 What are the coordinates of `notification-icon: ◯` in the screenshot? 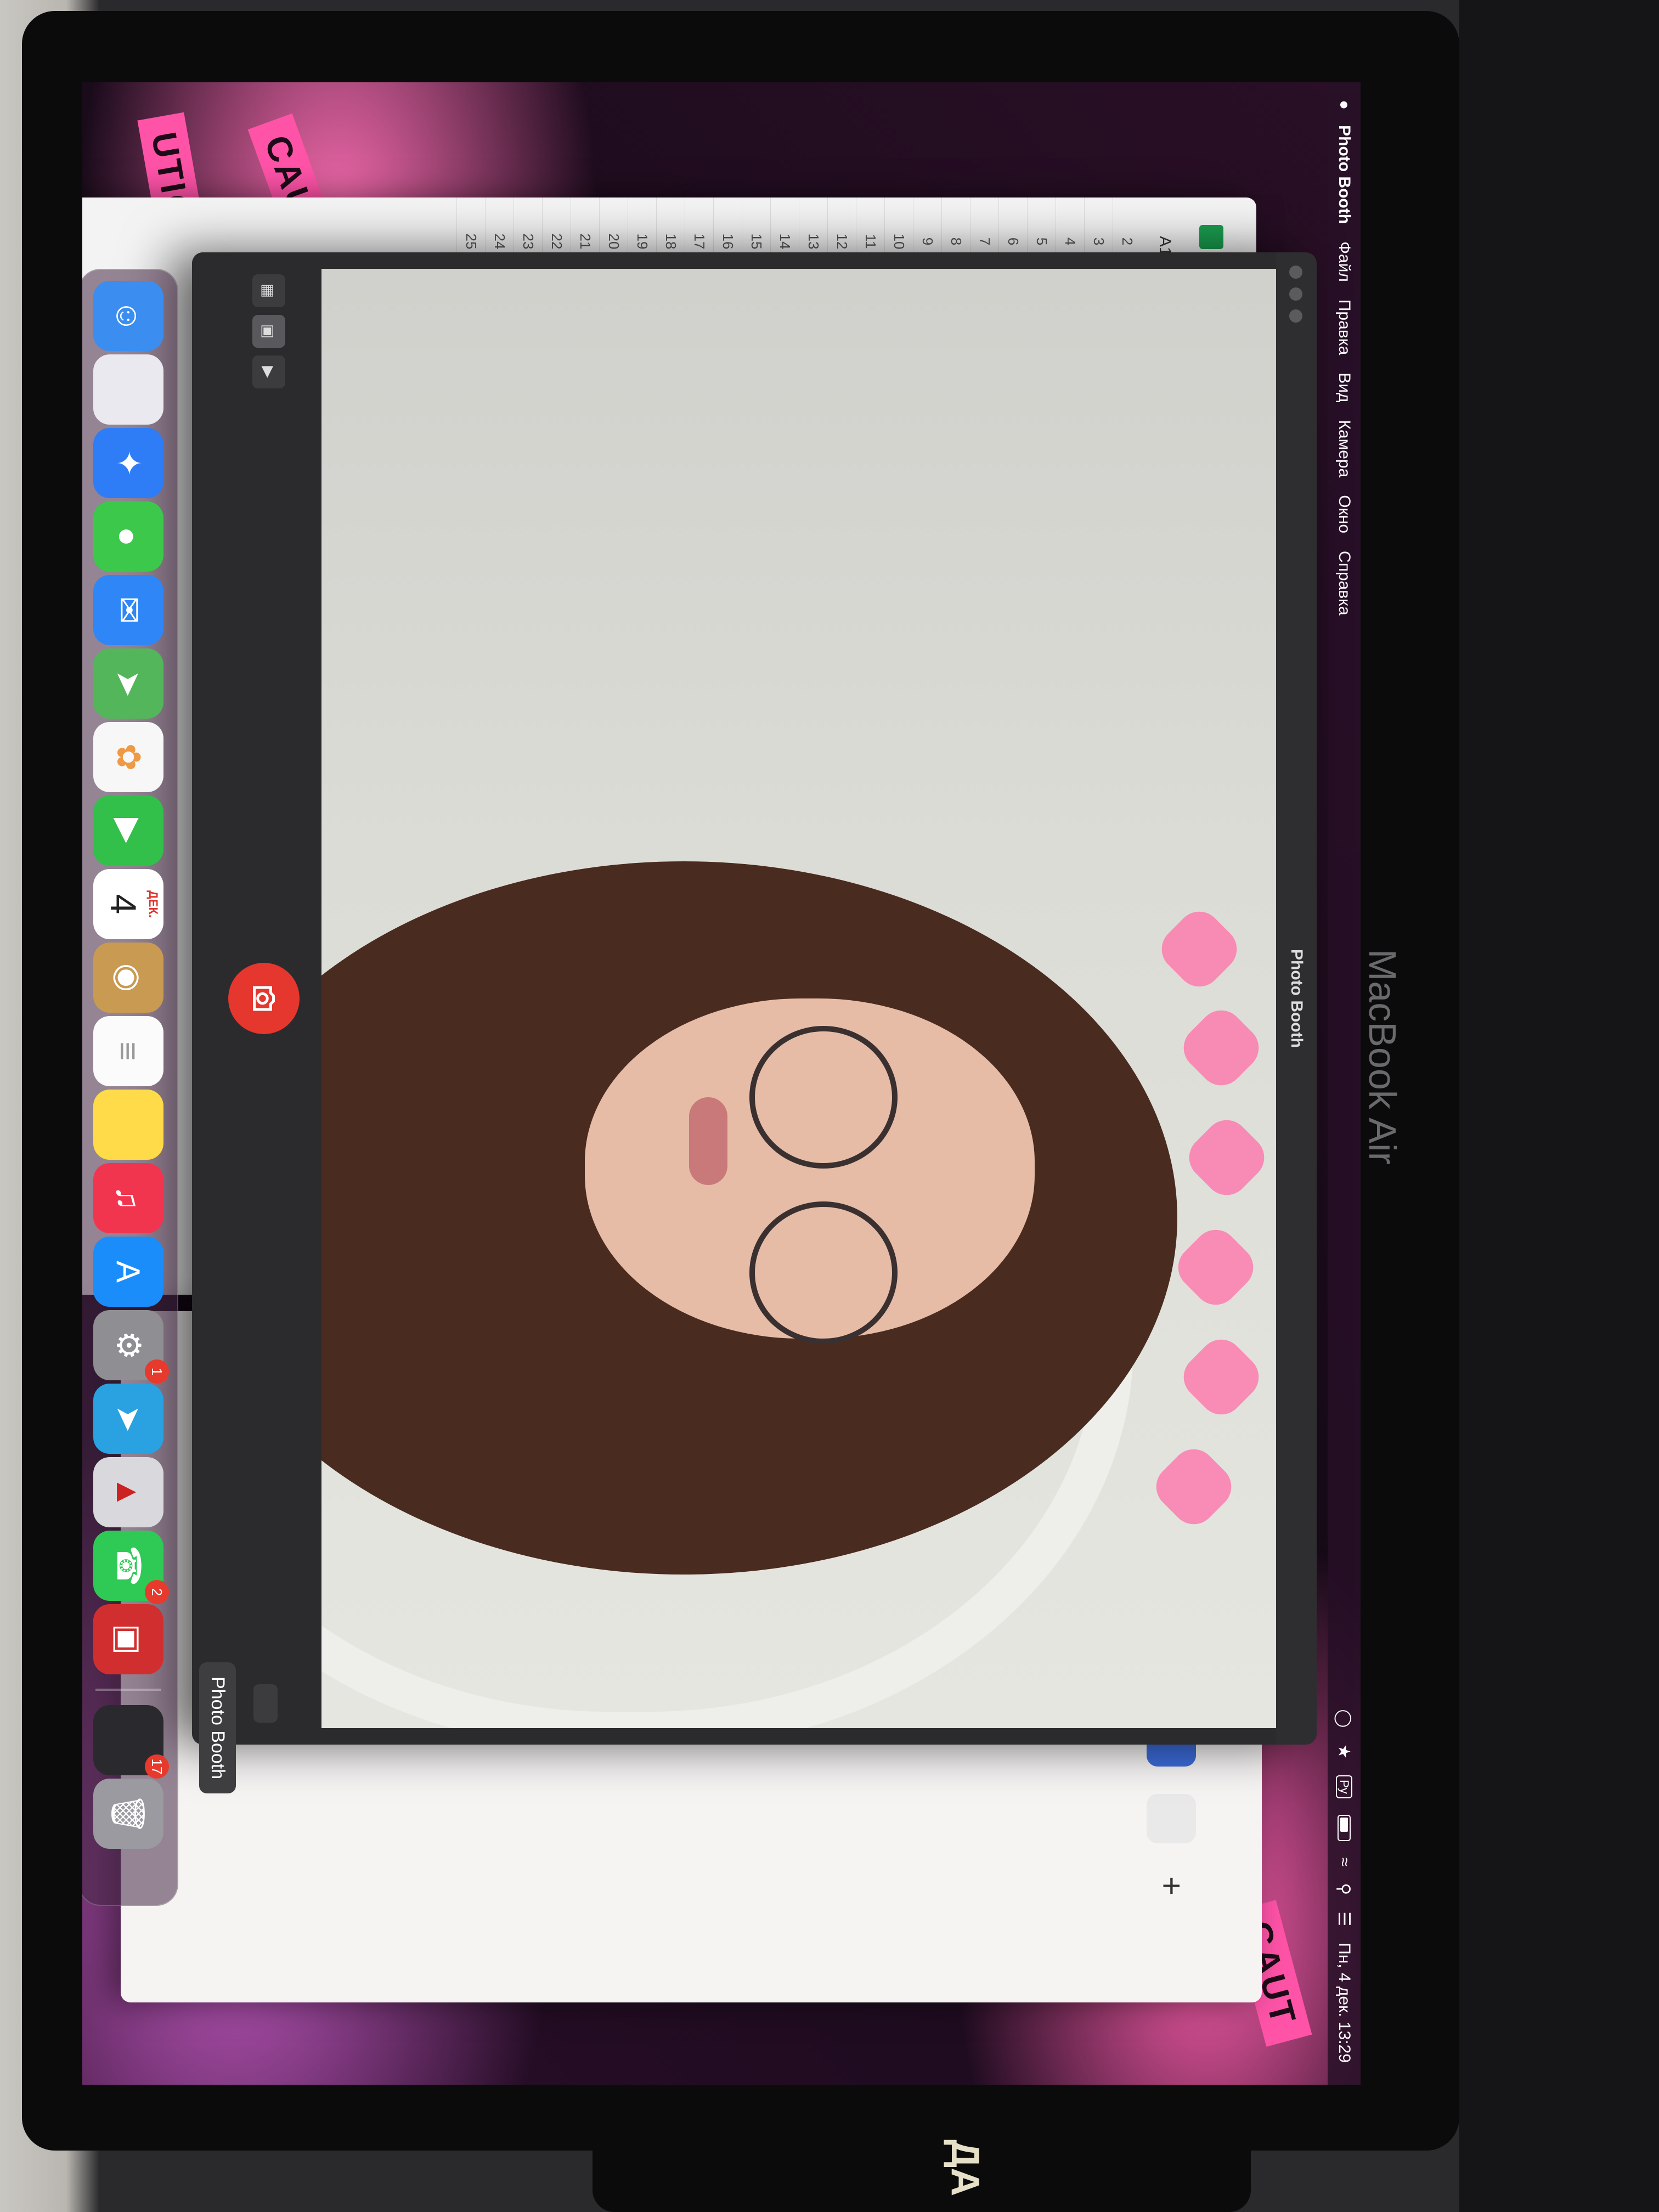 It's located at (1345, 1719).